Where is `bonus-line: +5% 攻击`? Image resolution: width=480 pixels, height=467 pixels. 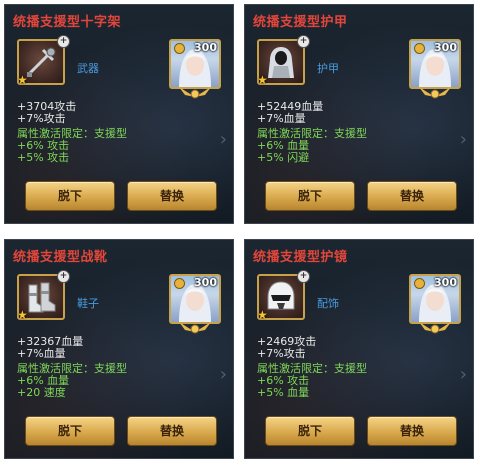
bonus-line: +5% 攻击 is located at coordinates (43, 157).